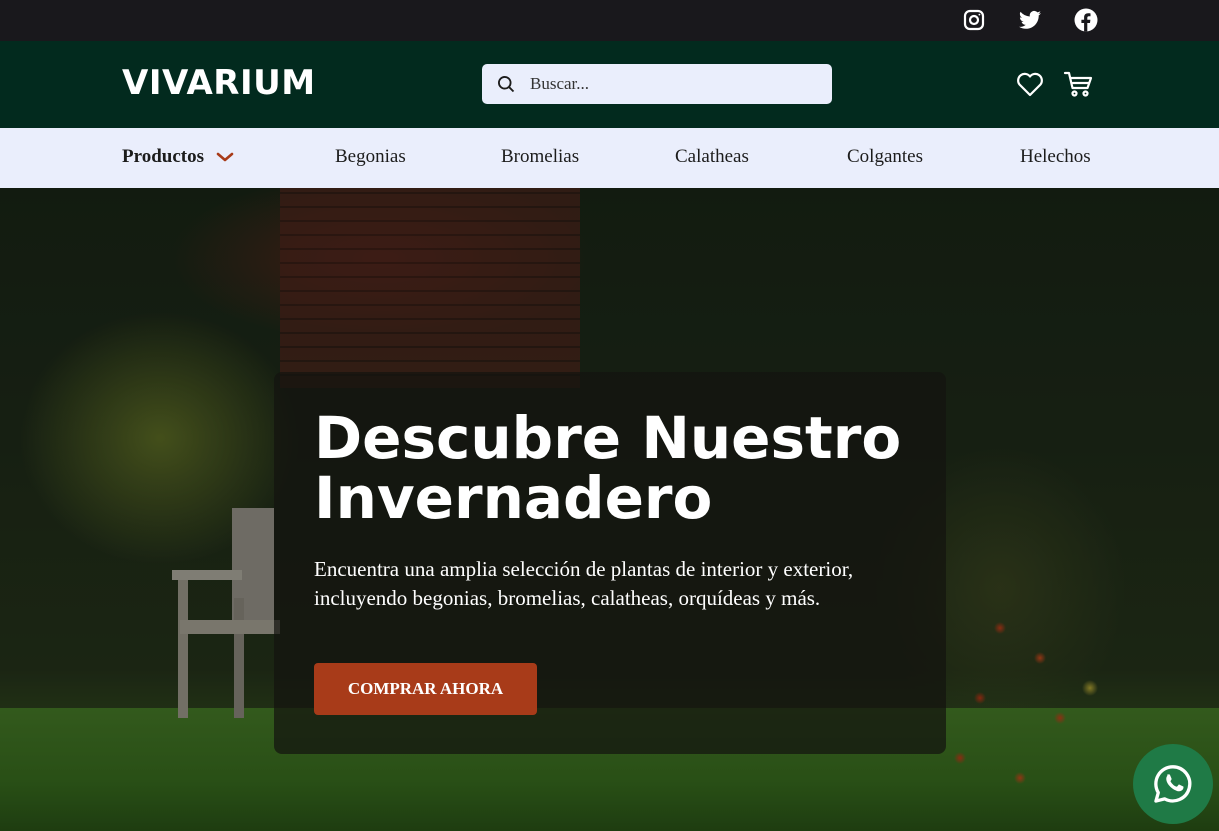 The height and width of the screenshot is (831, 1219). What do you see at coordinates (670, 84) in the screenshot?
I see `search-input` at bounding box center [670, 84].